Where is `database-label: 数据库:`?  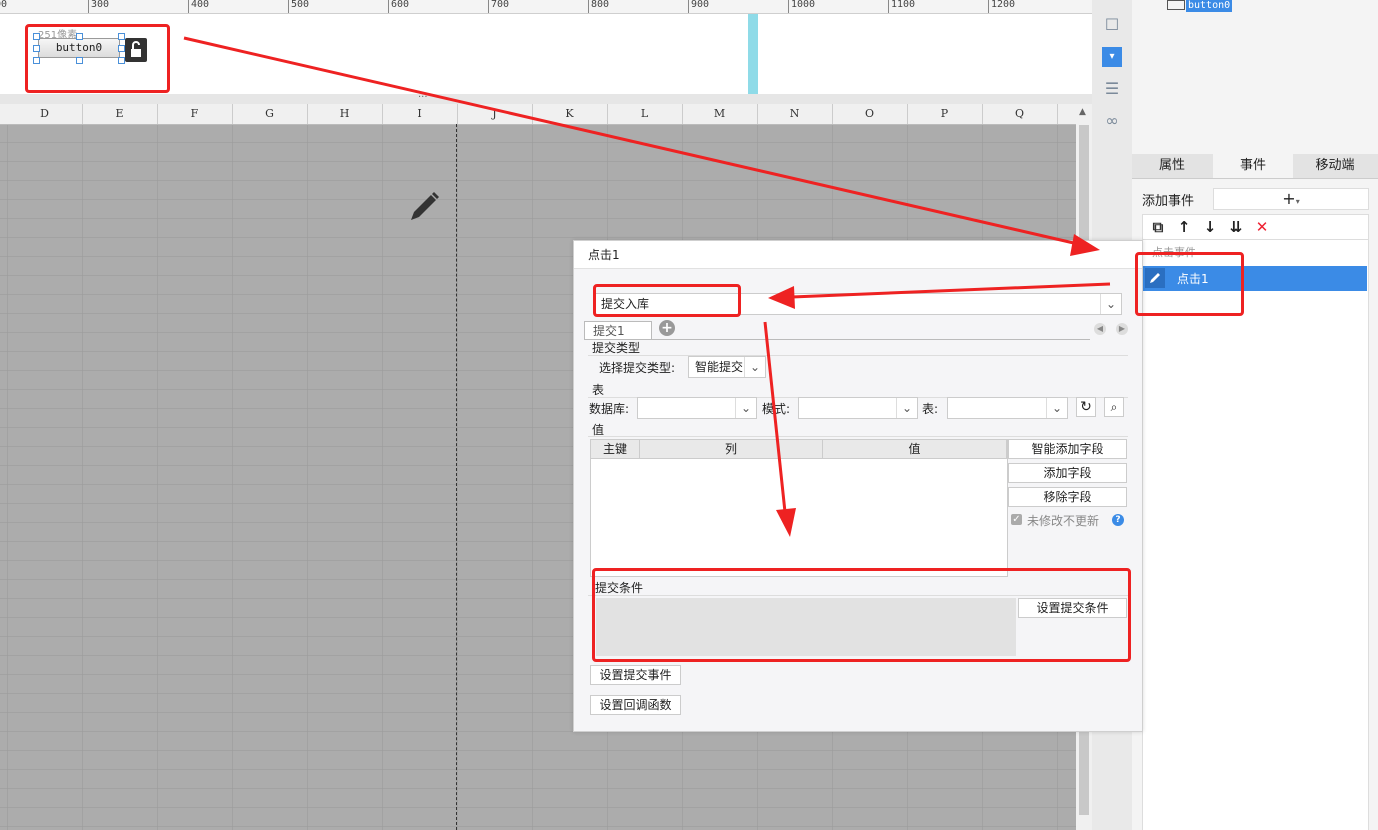
database-label: 数据库: is located at coordinates (609, 409).